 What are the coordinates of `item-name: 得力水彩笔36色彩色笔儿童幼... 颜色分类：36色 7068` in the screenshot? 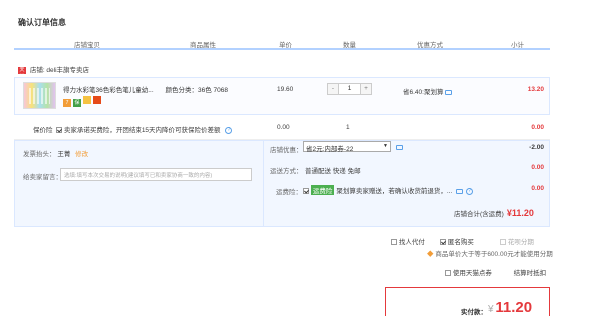 It's located at (145, 89).